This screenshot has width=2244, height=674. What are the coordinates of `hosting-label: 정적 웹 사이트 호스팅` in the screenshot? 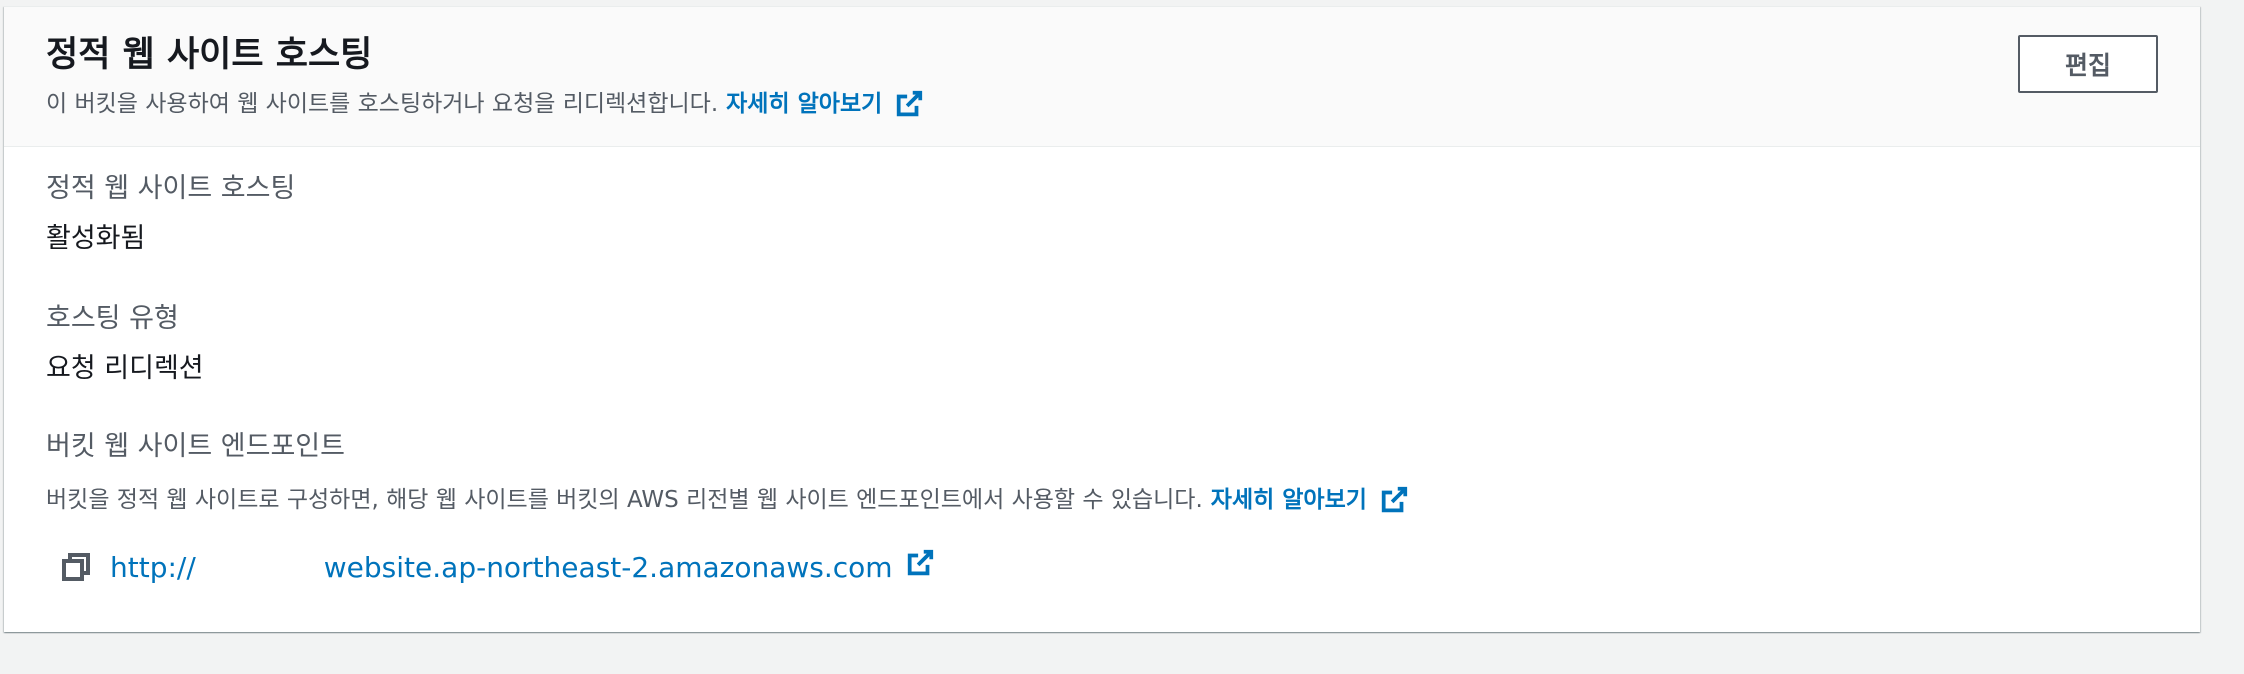 It's located at (171, 188).